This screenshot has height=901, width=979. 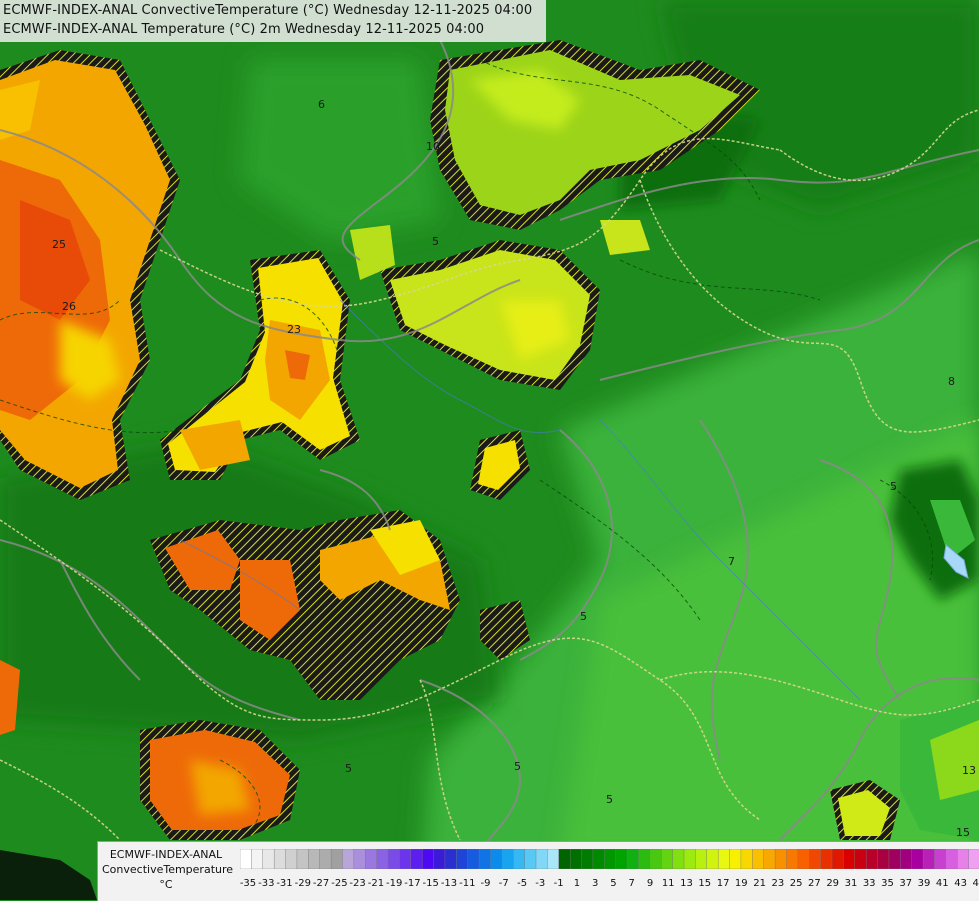 What do you see at coordinates (69, 306) in the screenshot?
I see `contour-label: 26` at bounding box center [69, 306].